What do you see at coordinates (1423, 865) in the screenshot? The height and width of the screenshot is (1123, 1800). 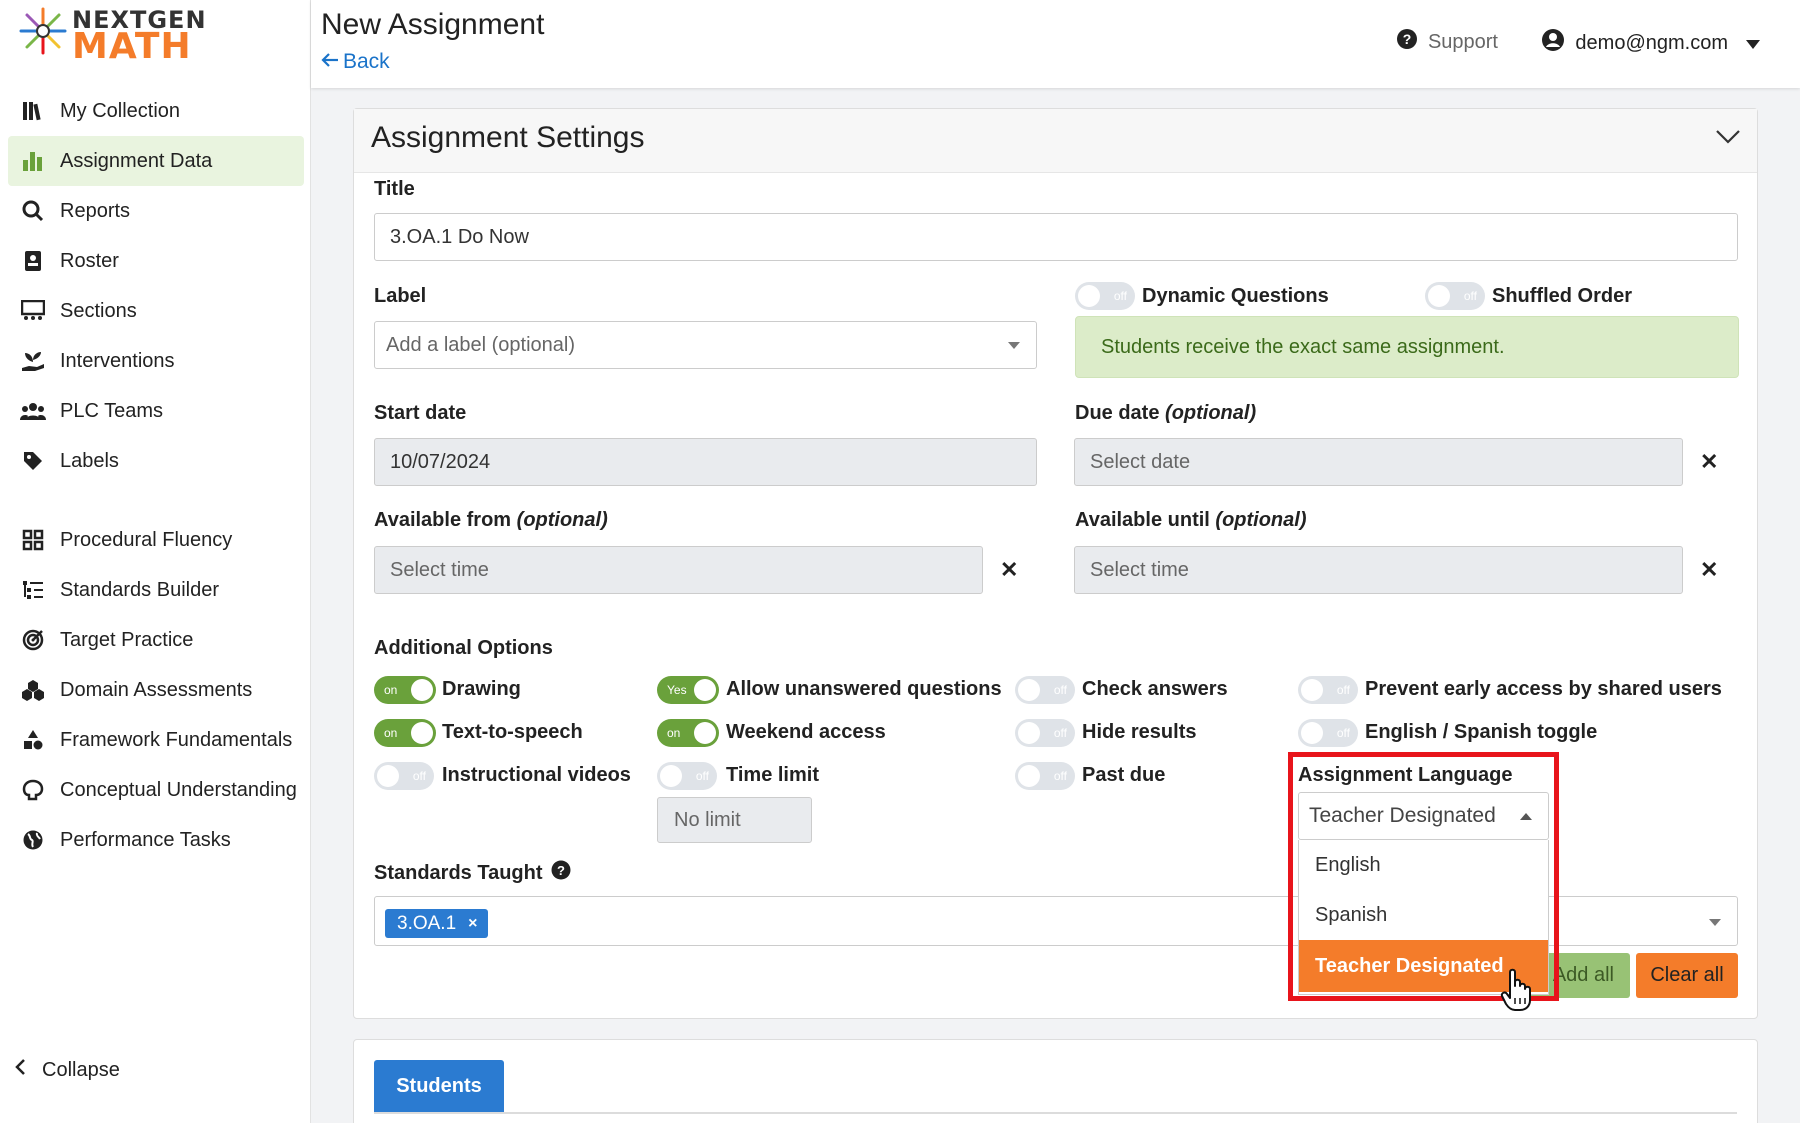 I see `language-option-english: English` at bounding box center [1423, 865].